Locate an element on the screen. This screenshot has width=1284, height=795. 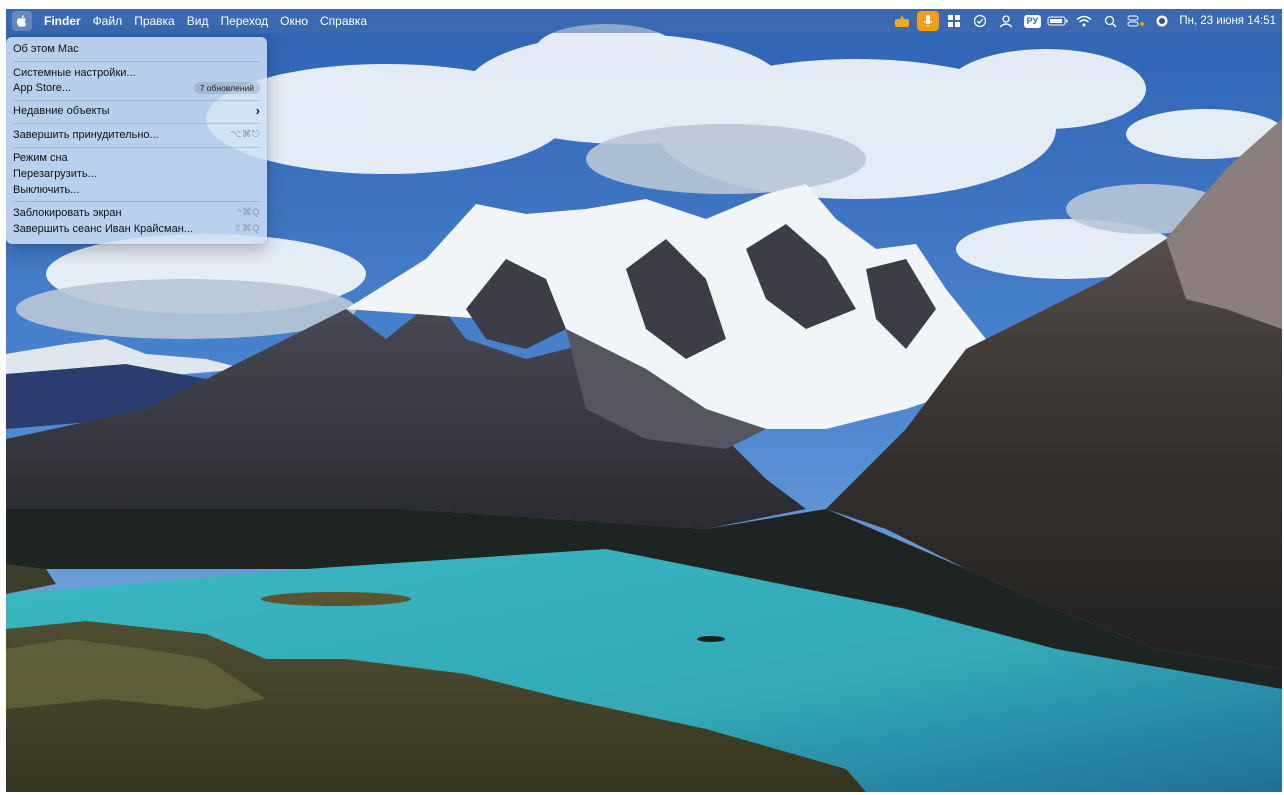
menu-item-label: Недавние объекты is located at coordinates (61, 111).